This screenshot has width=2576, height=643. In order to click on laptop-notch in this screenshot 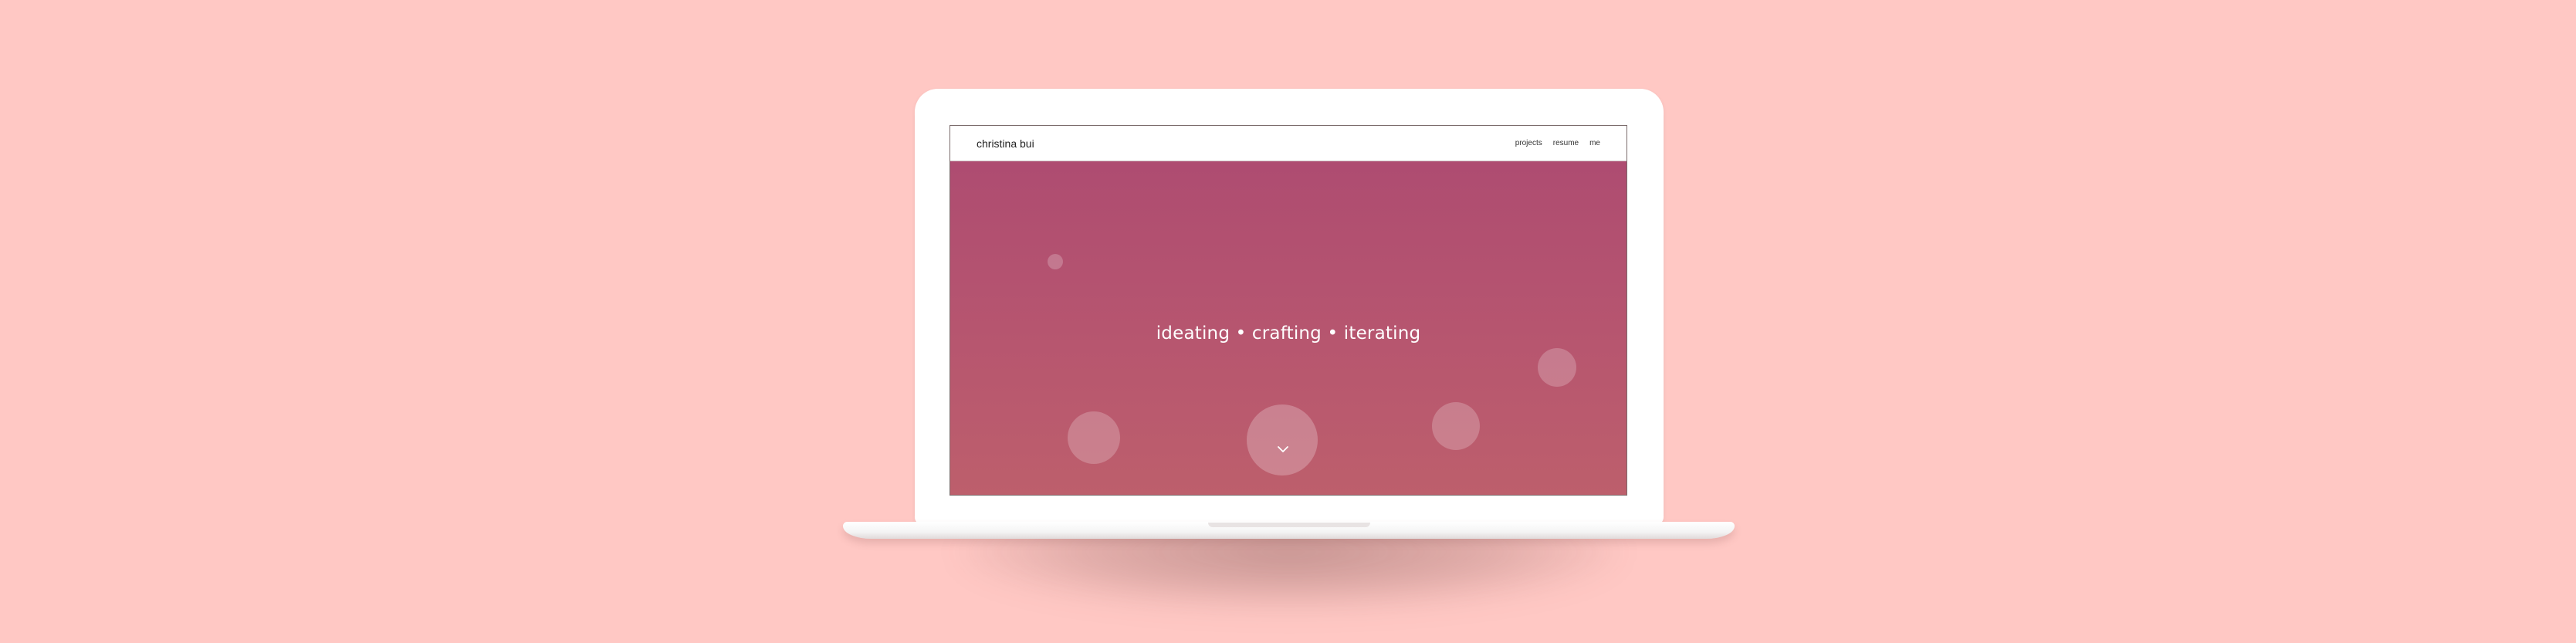, I will do `click(1289, 525)`.